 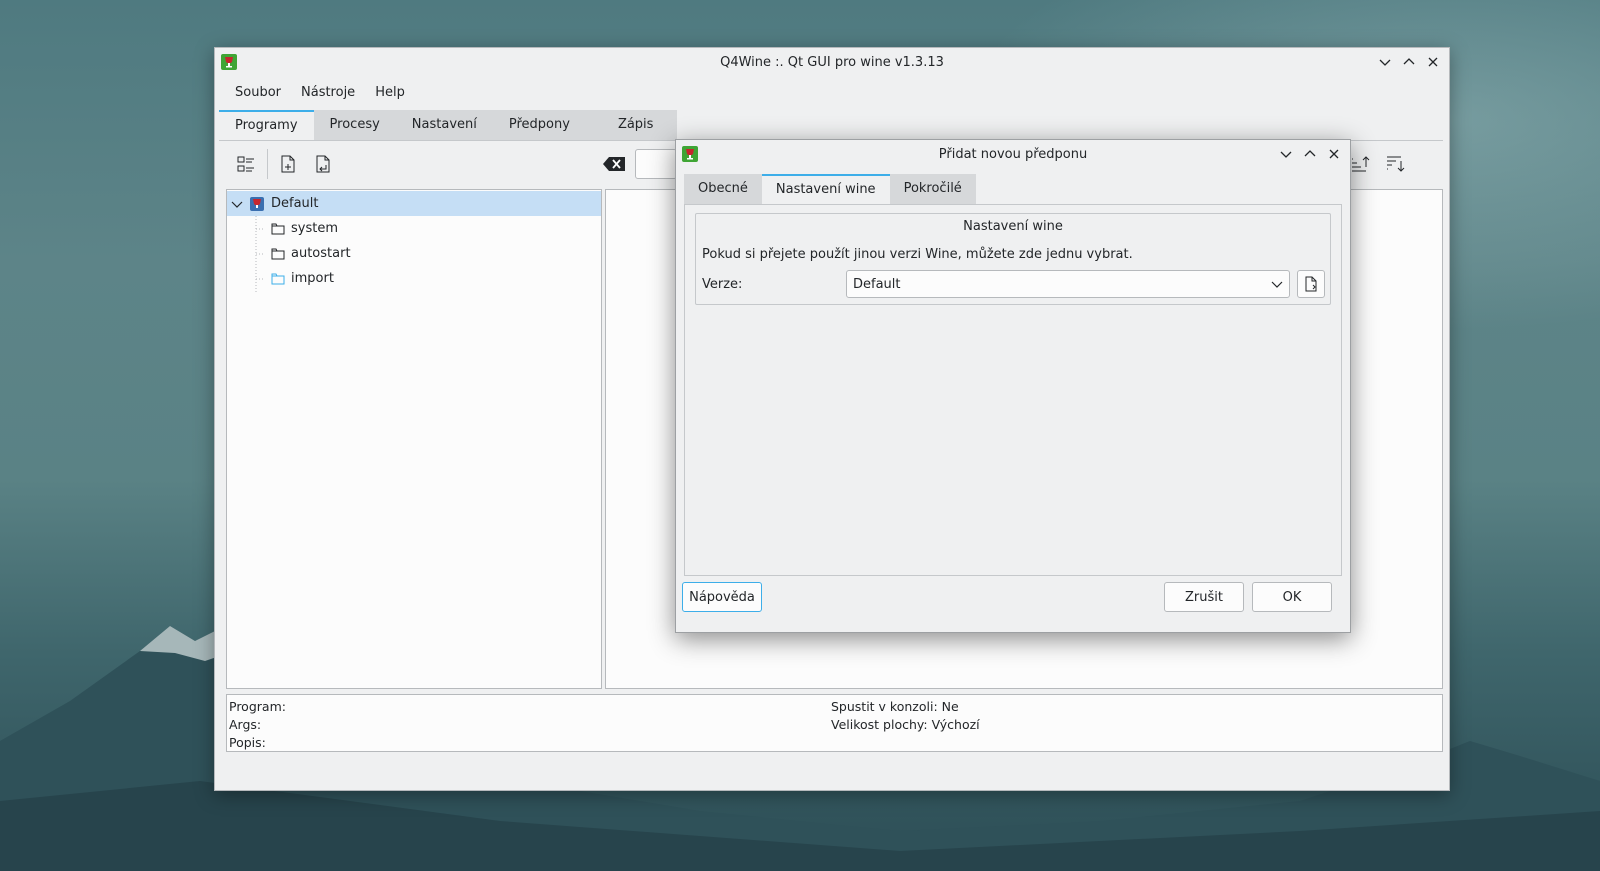 I want to click on ok-button: OK, so click(x=1292, y=597).